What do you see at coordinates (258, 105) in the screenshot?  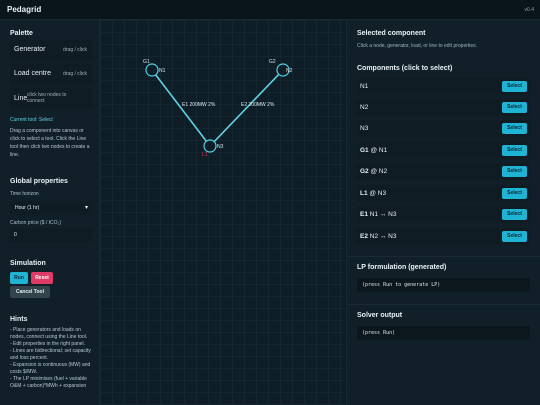 I see `line-e2-label: E2 200MW 2%` at bounding box center [258, 105].